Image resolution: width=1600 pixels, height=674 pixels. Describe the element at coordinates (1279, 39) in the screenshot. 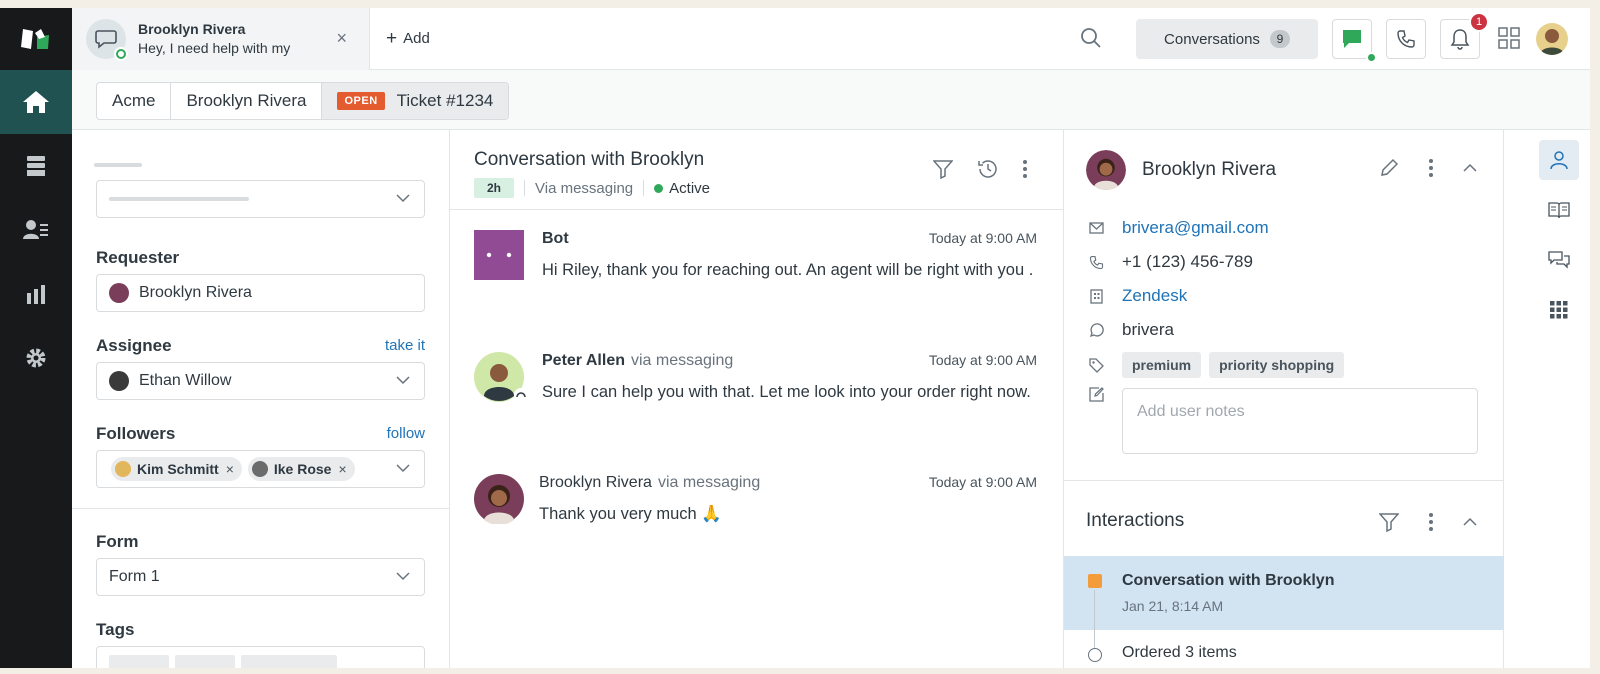

I see `conversations-count: 9` at that location.